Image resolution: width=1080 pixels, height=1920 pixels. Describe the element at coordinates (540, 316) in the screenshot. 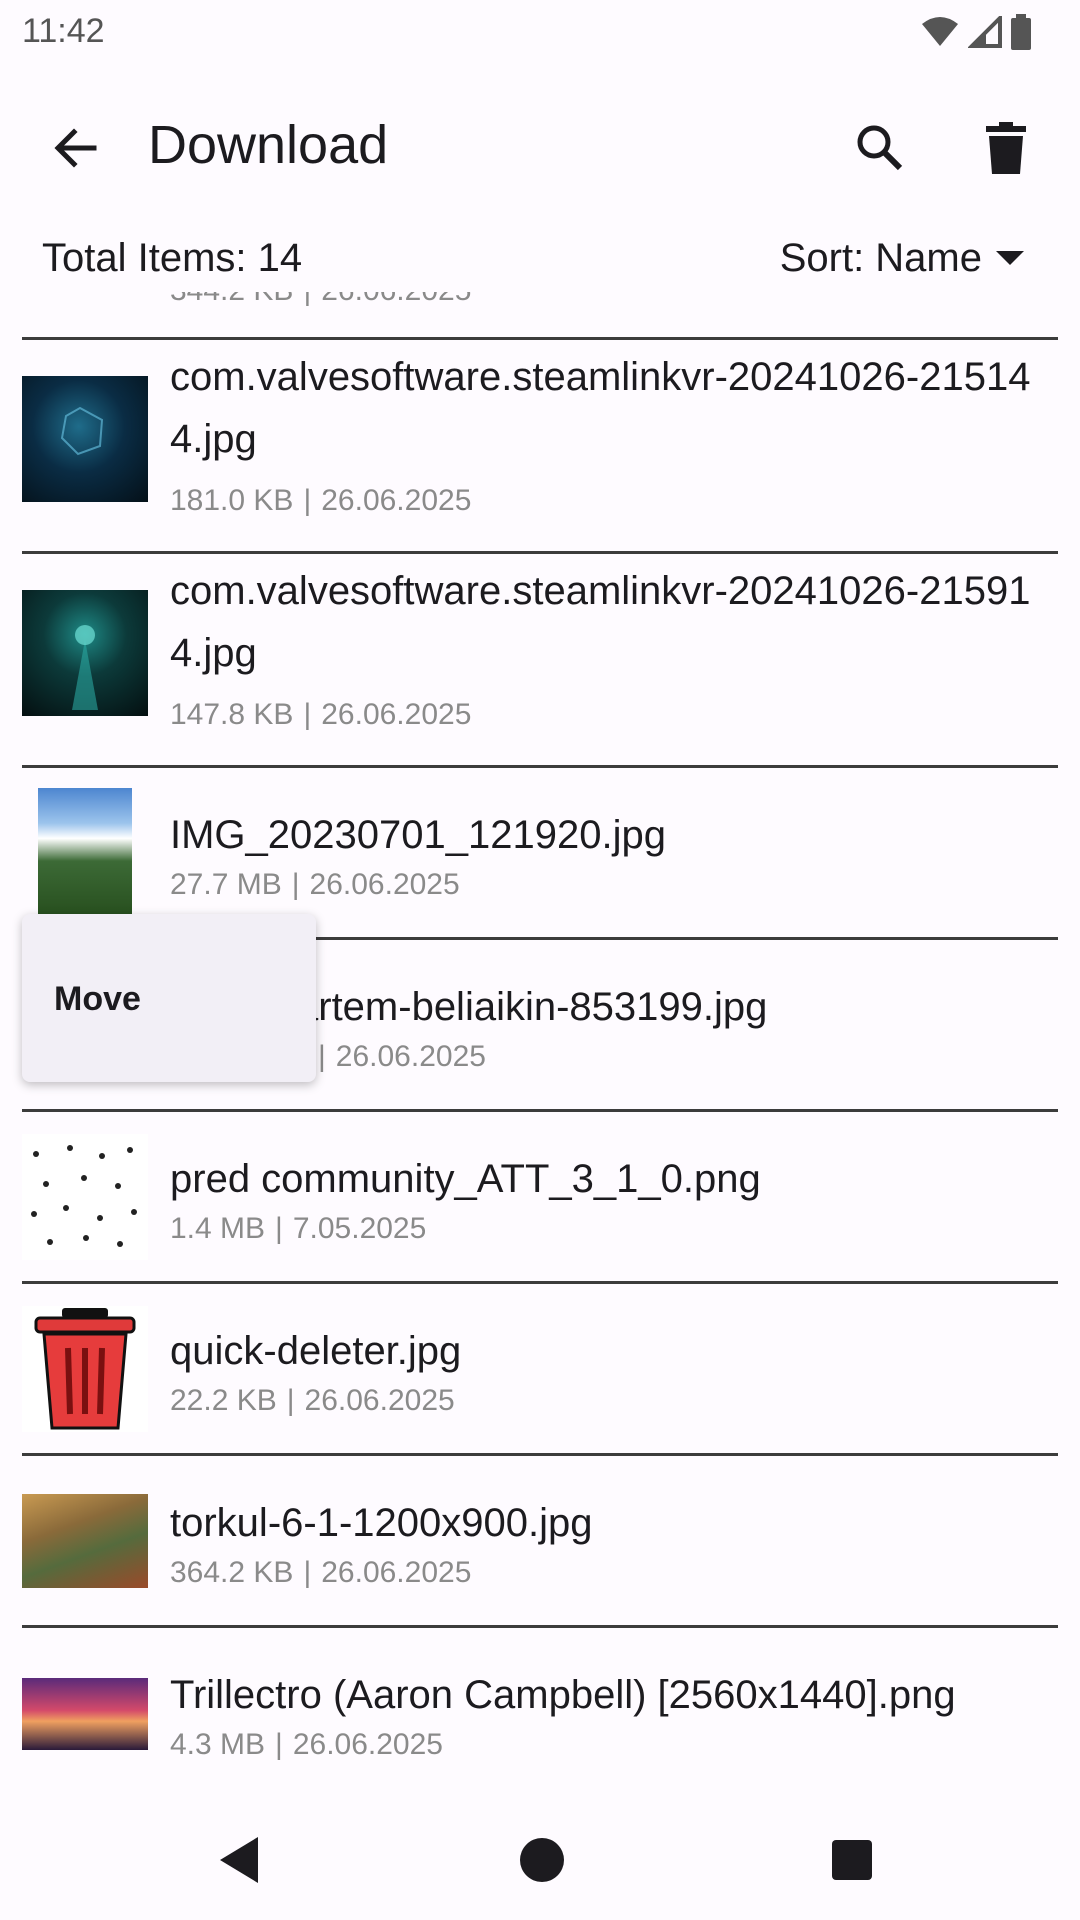

I see `list-item: 344.2 KB | 26.06.2025` at that location.